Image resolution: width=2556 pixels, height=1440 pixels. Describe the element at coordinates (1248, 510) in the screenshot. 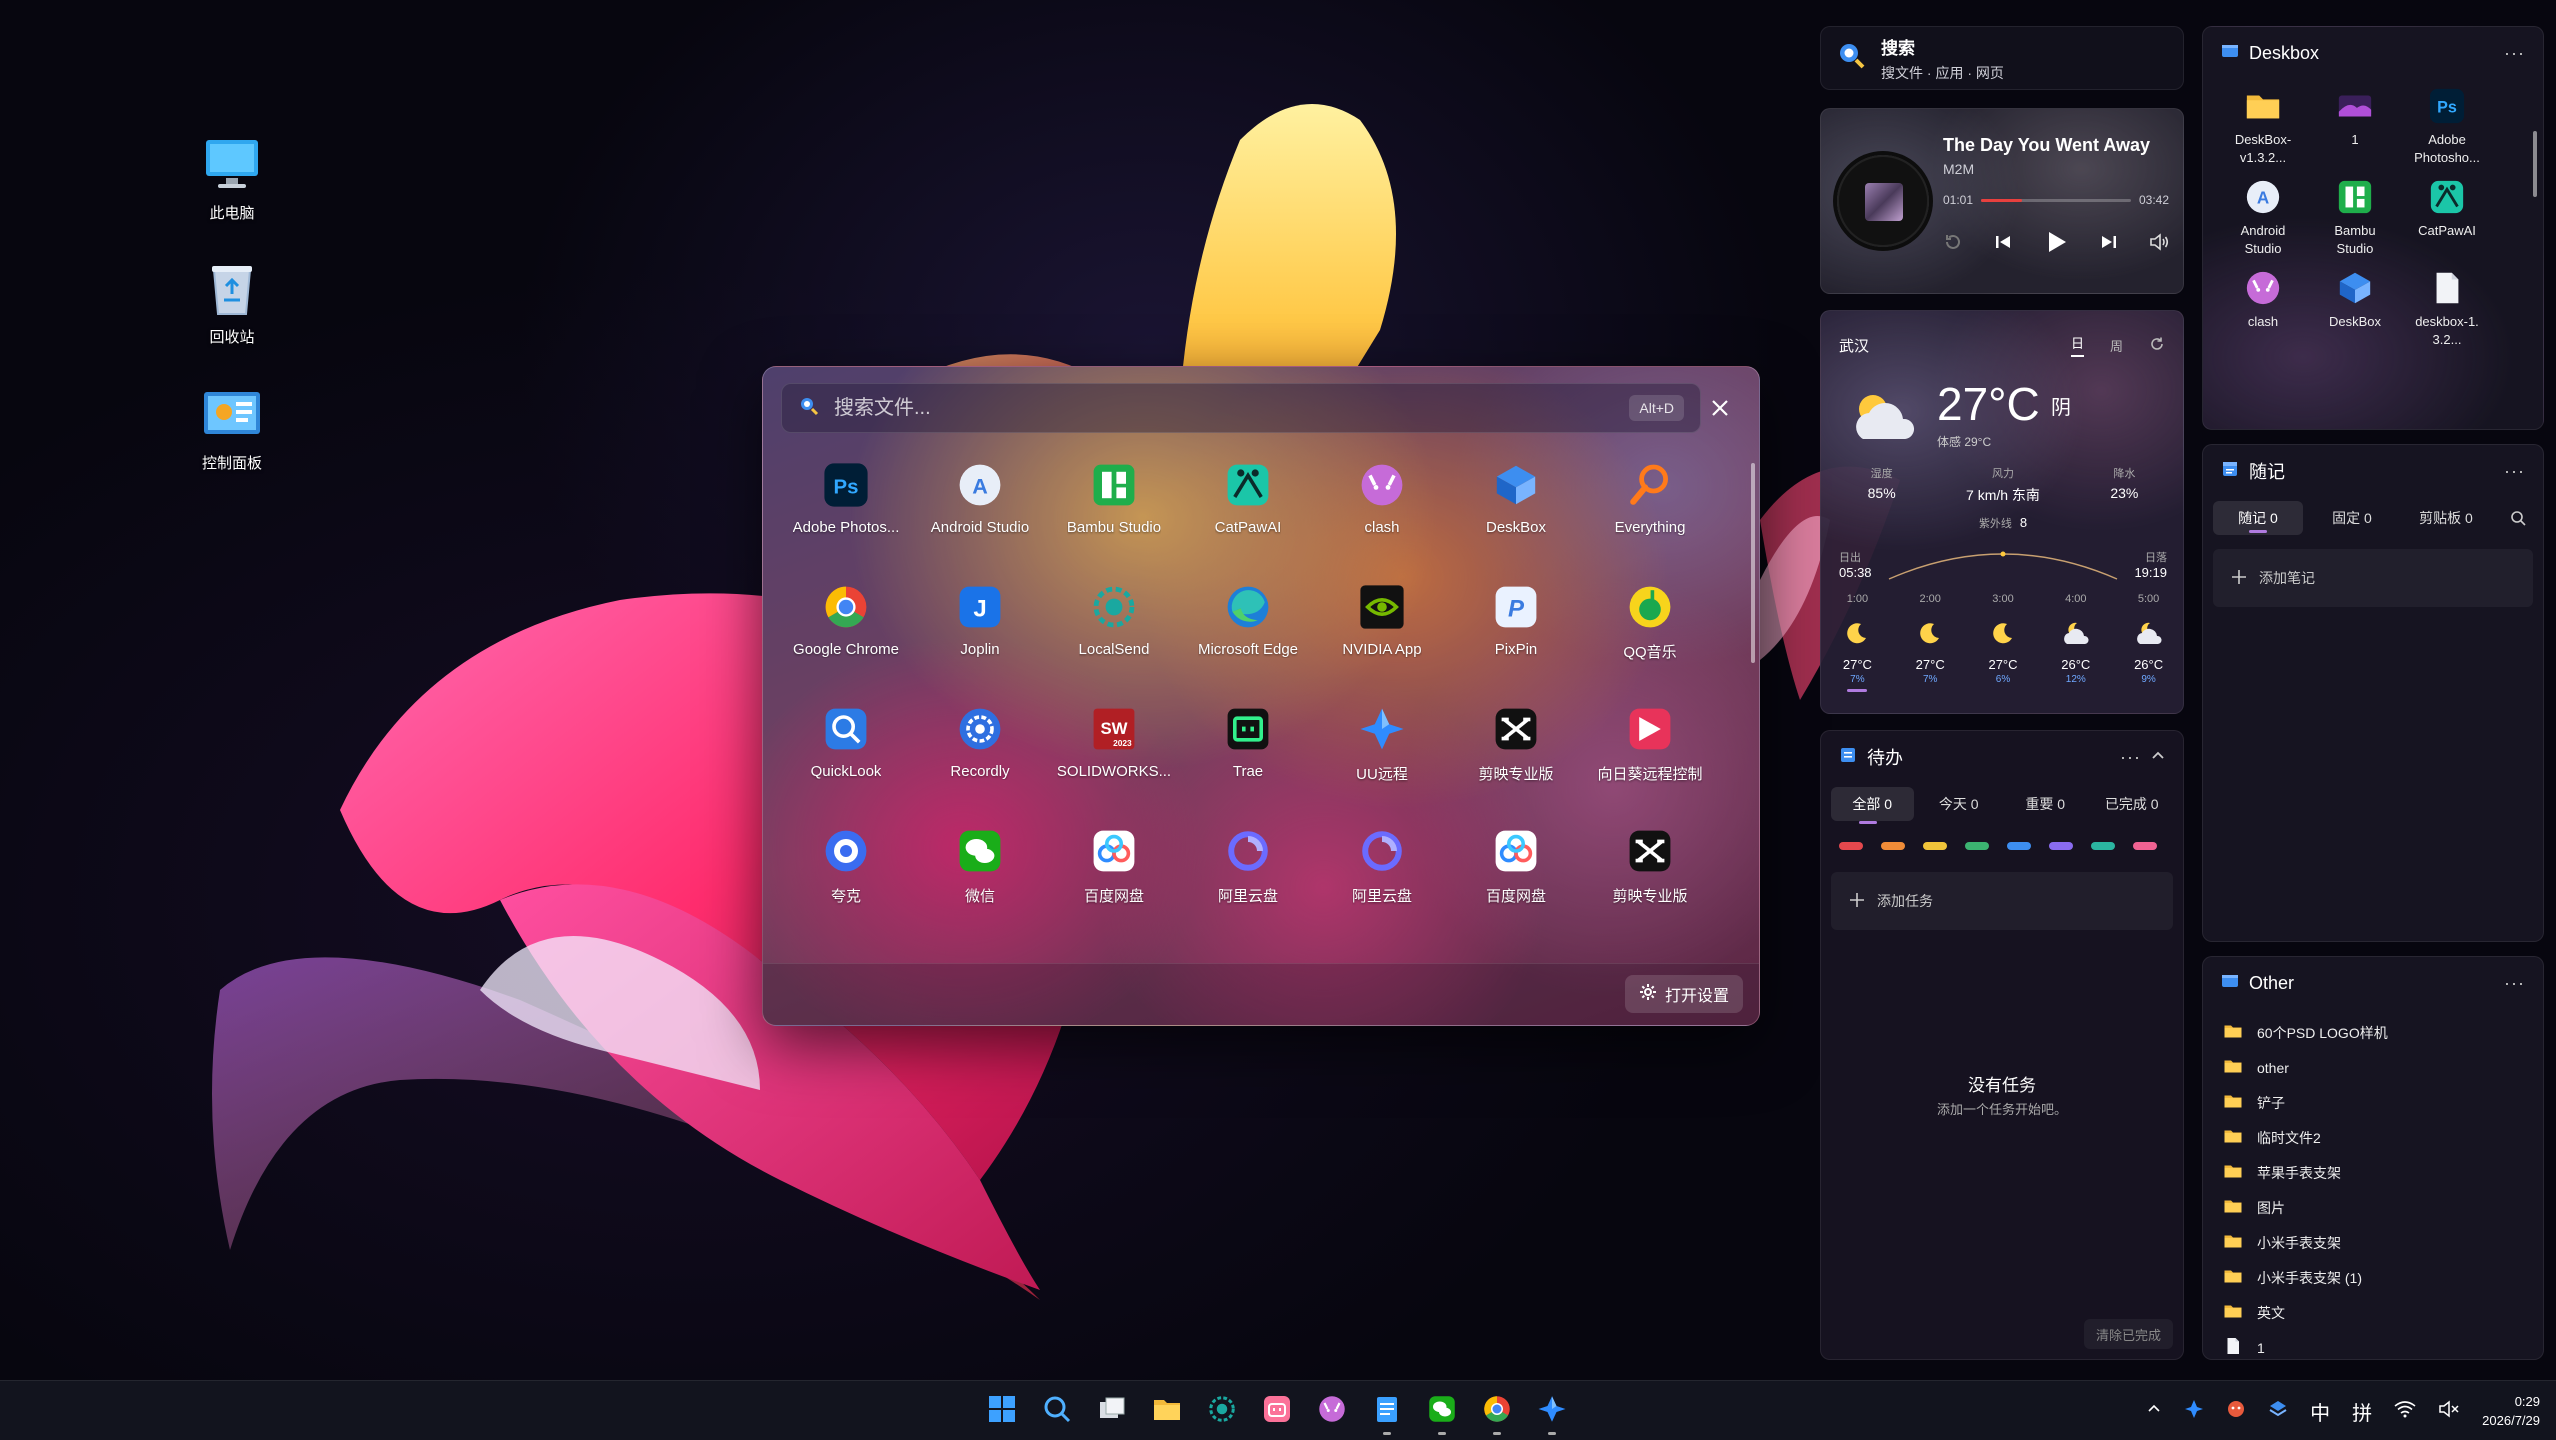

I see `launcher-app-tile: CatPawAI` at that location.